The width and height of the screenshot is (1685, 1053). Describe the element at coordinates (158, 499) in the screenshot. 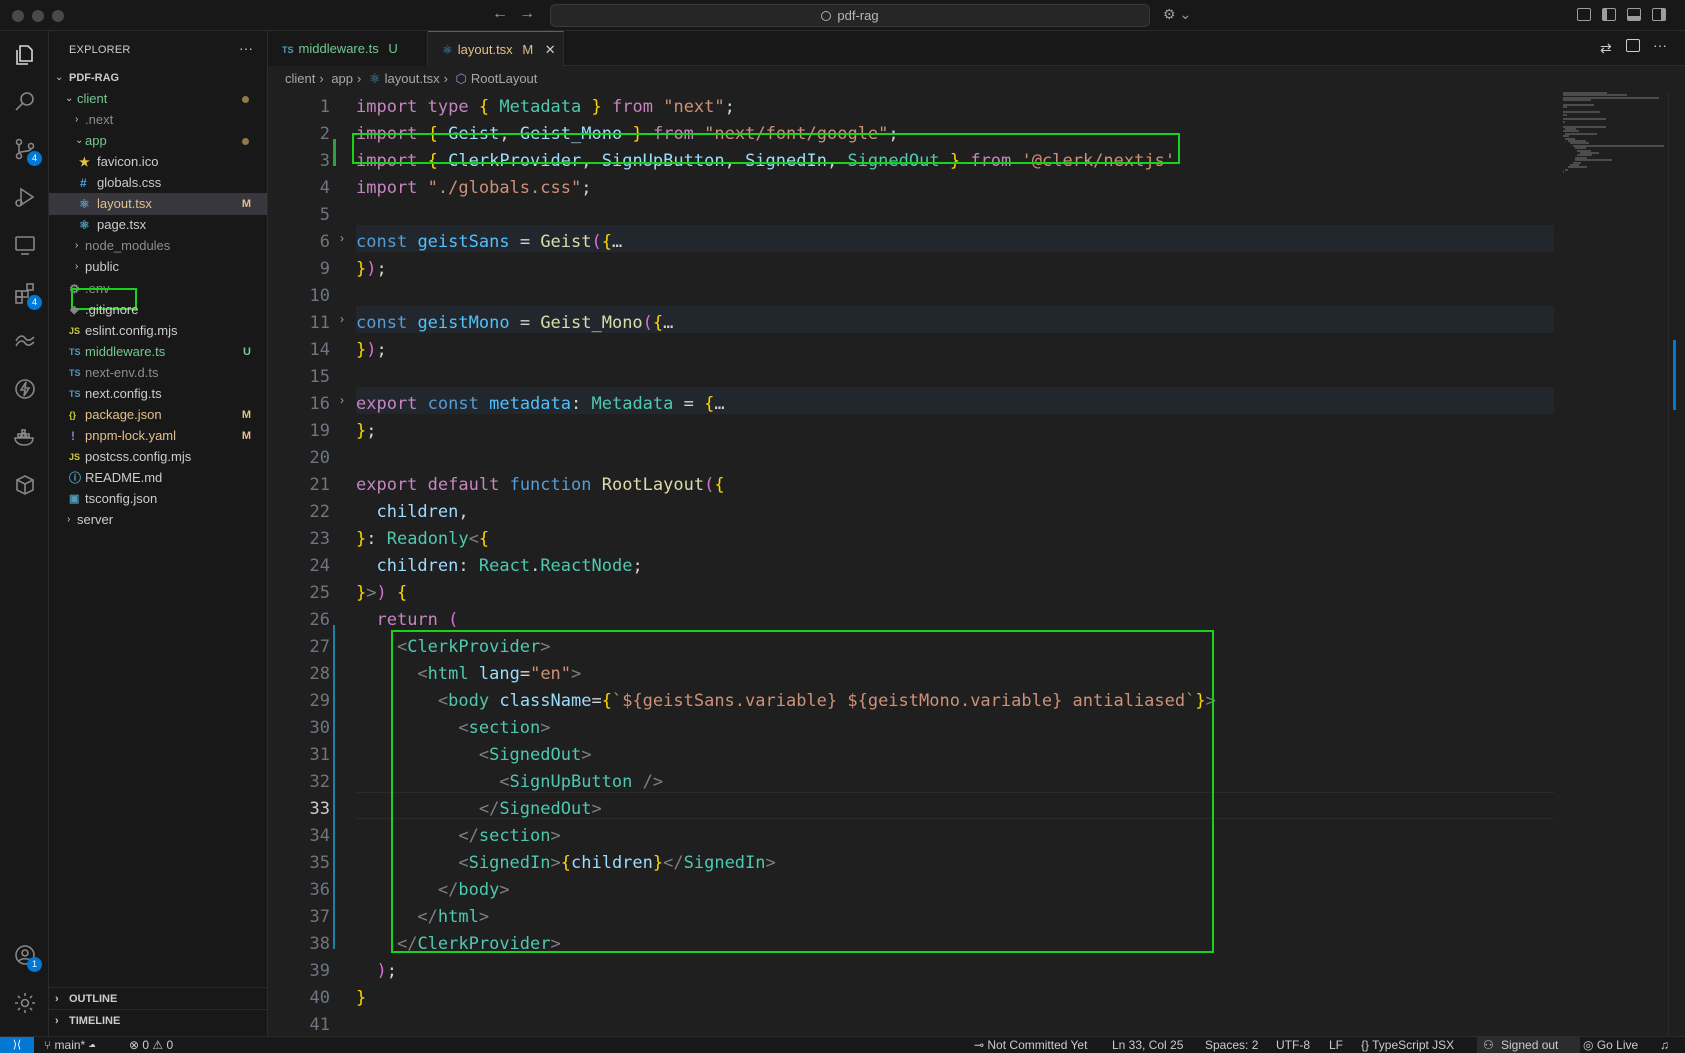

I see `tree-item-tsconfig: ▣ tsconfig.json` at that location.